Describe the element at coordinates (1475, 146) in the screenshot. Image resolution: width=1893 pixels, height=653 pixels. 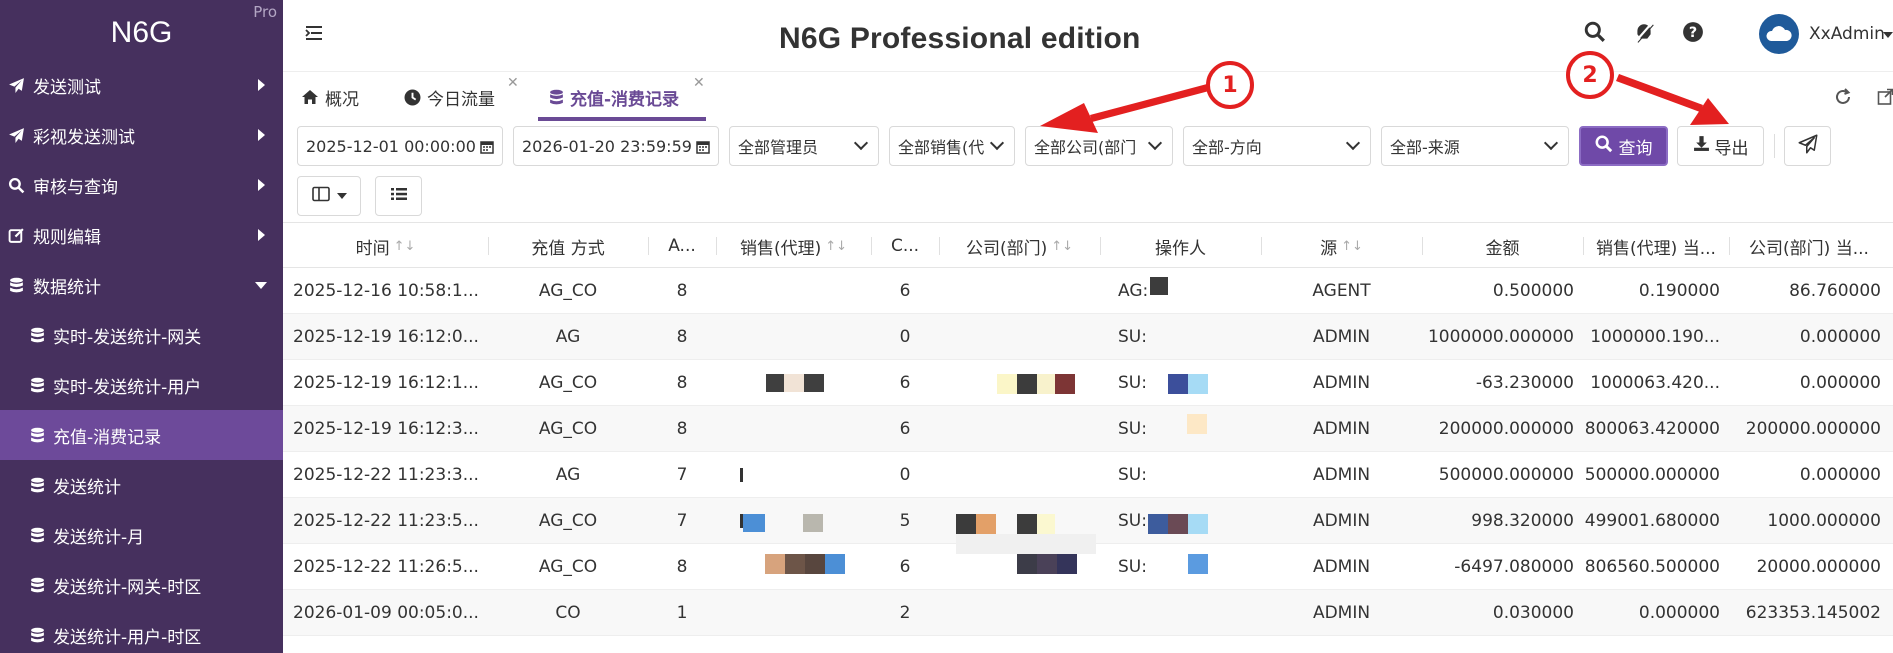
I see `source-select: 全部-来源` at that location.